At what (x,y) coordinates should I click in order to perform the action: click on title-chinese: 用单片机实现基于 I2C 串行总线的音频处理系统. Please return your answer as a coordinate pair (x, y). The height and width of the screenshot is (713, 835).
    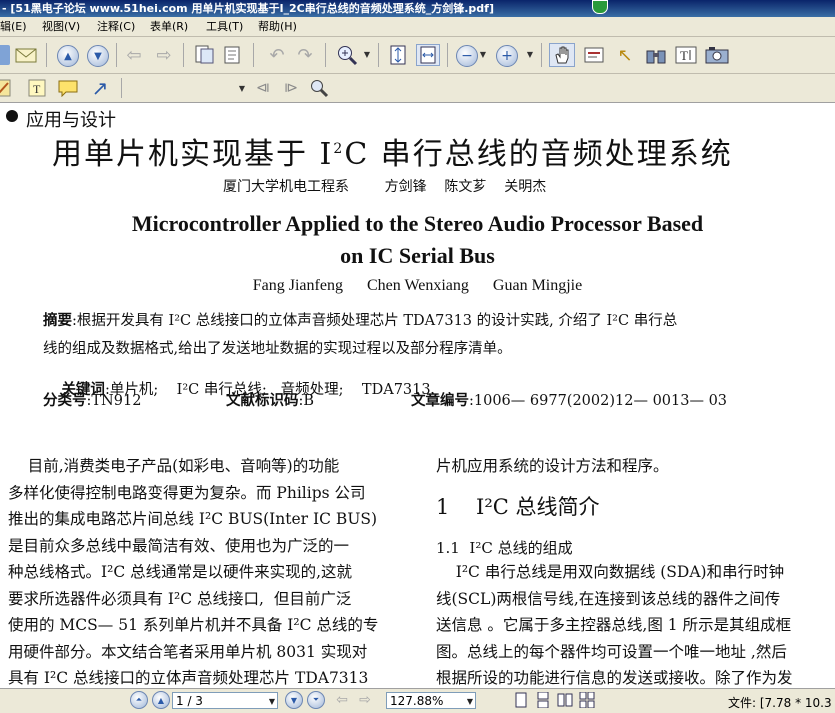
    Looking at the image, I should click on (392, 151).